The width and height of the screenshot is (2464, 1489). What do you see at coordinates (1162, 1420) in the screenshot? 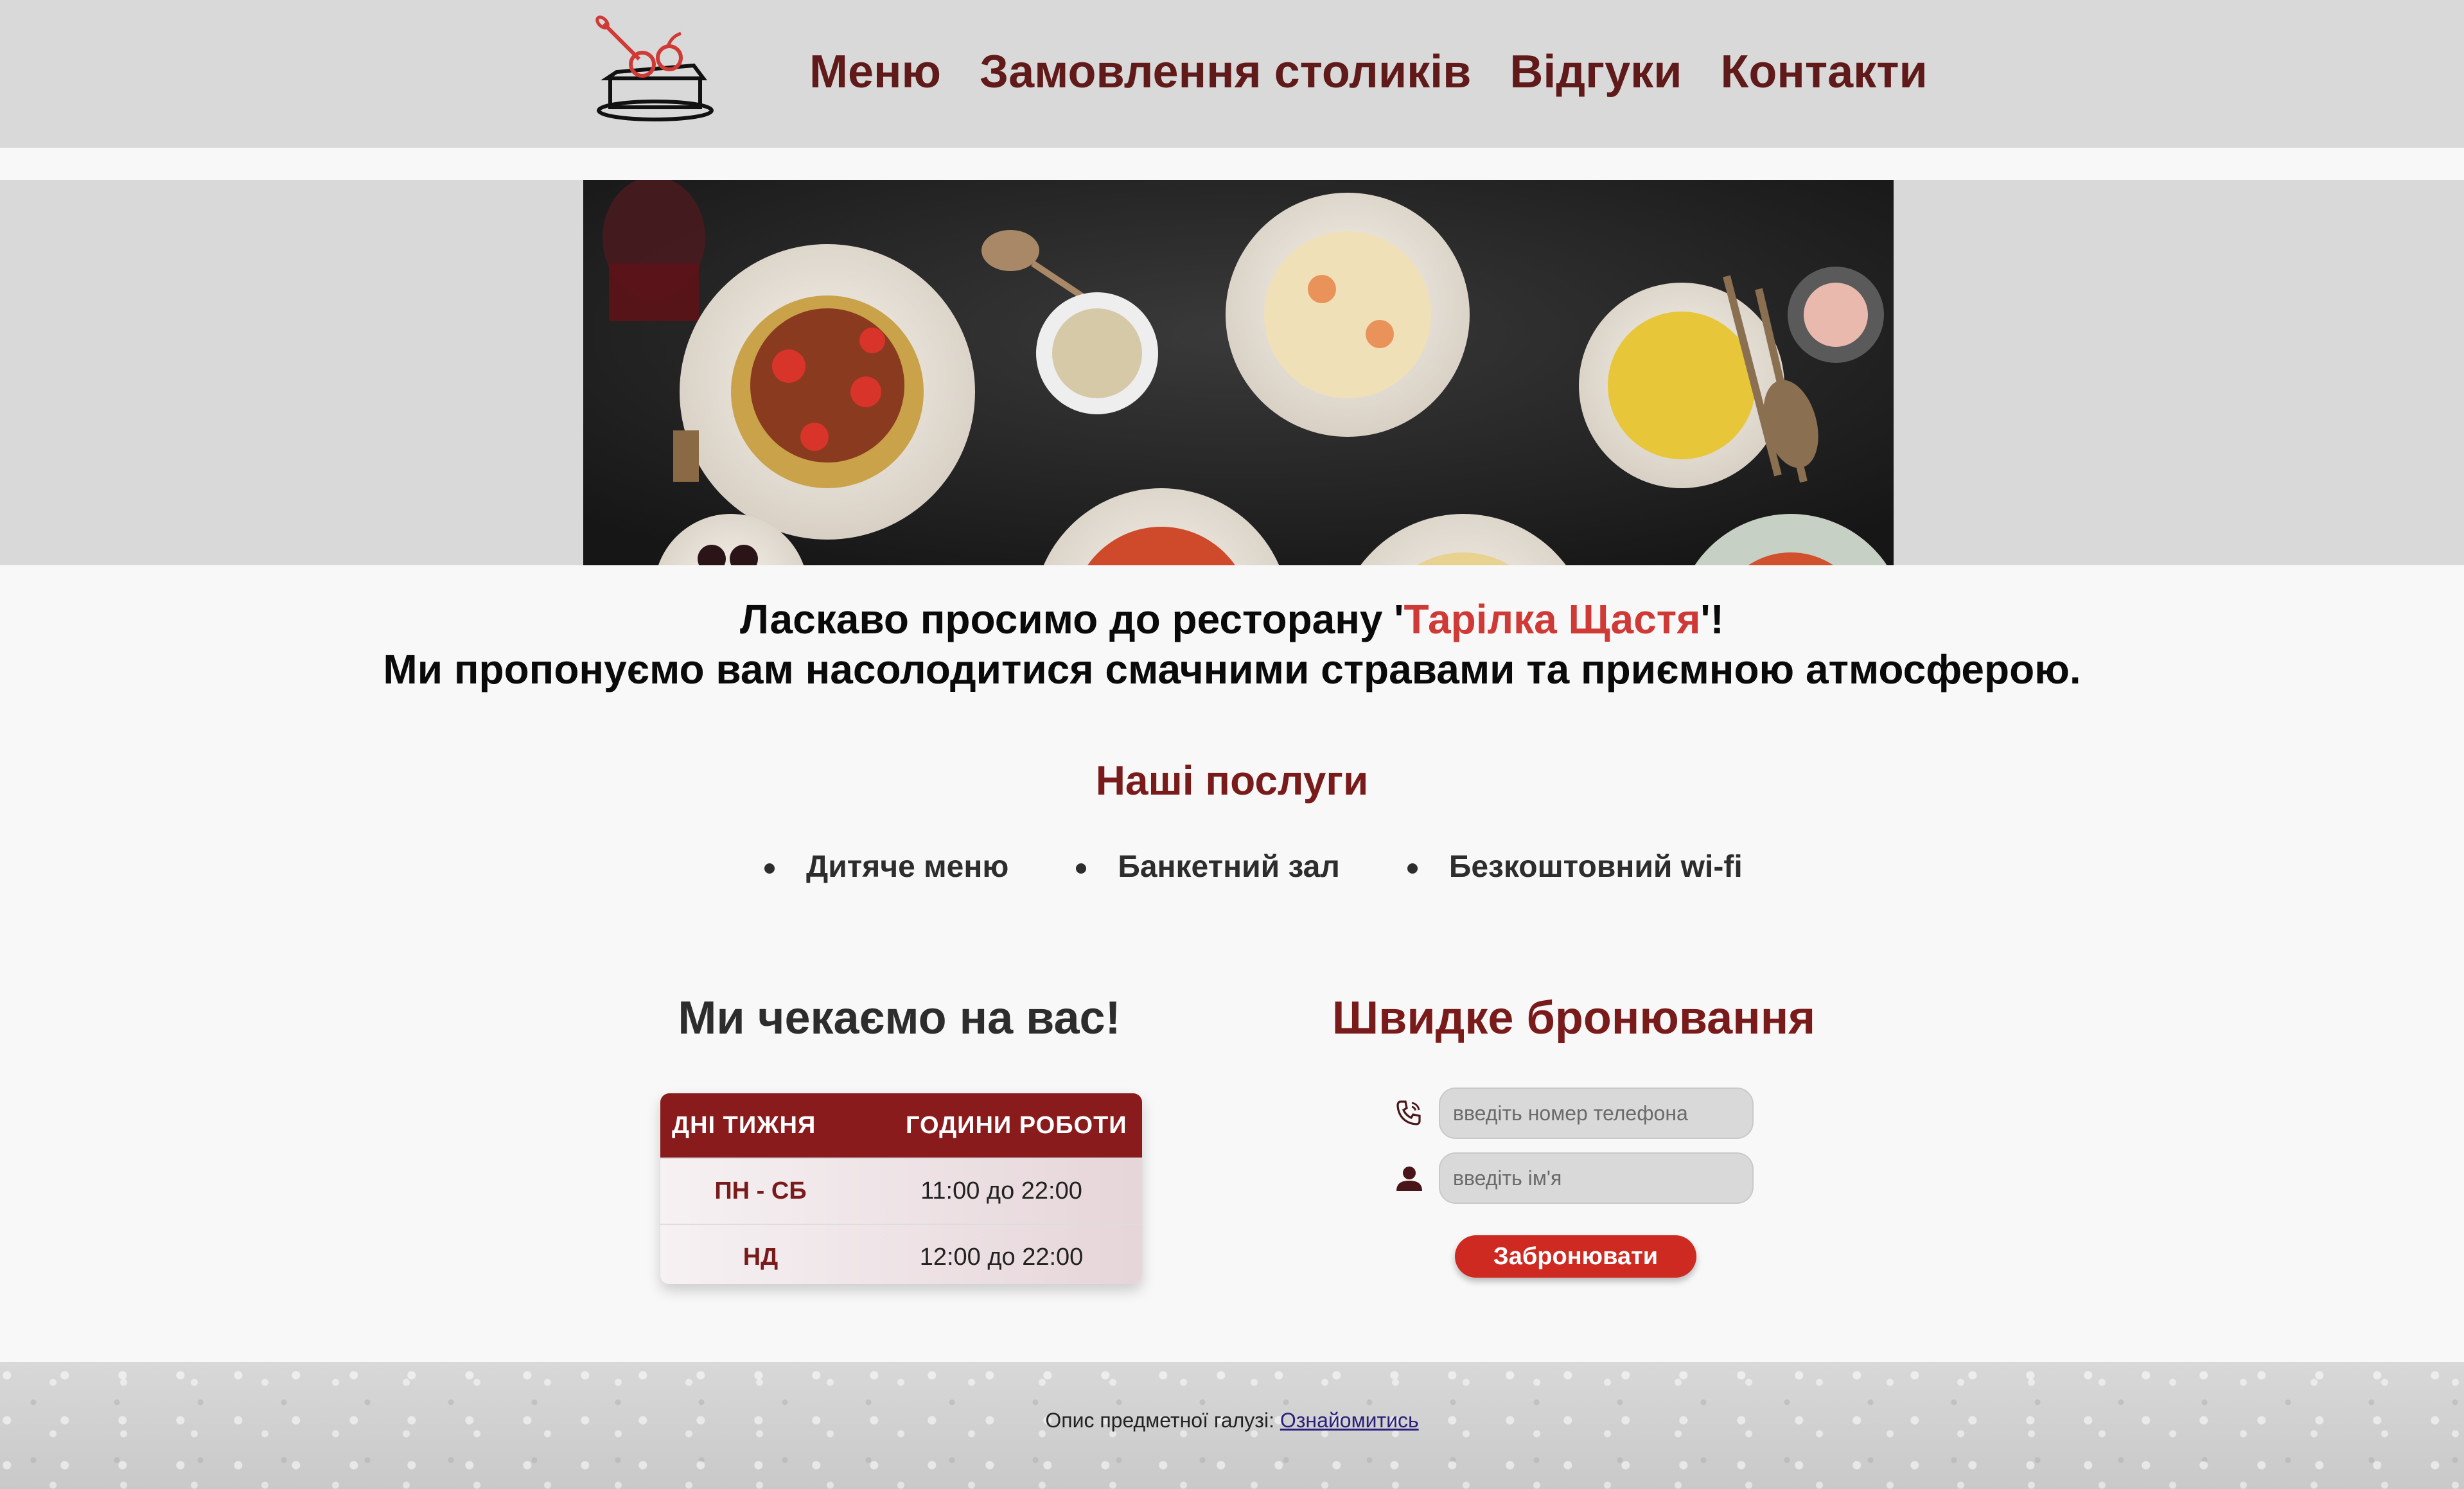
I see `footer-label: Опис предметної галузі:` at bounding box center [1162, 1420].